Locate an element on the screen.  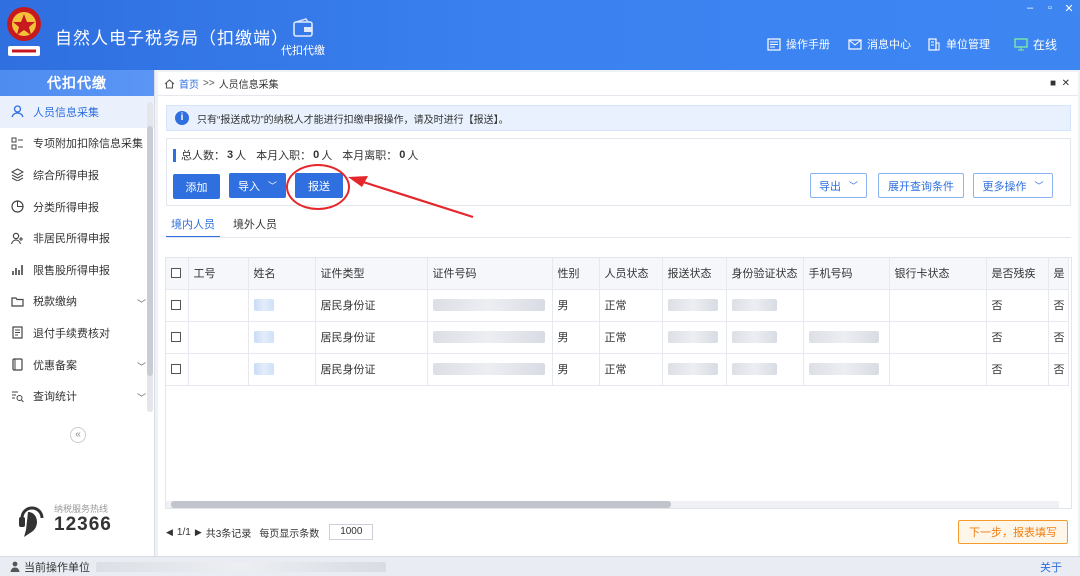
maximize-button: ▫ is located at coordinates (1050, 8).